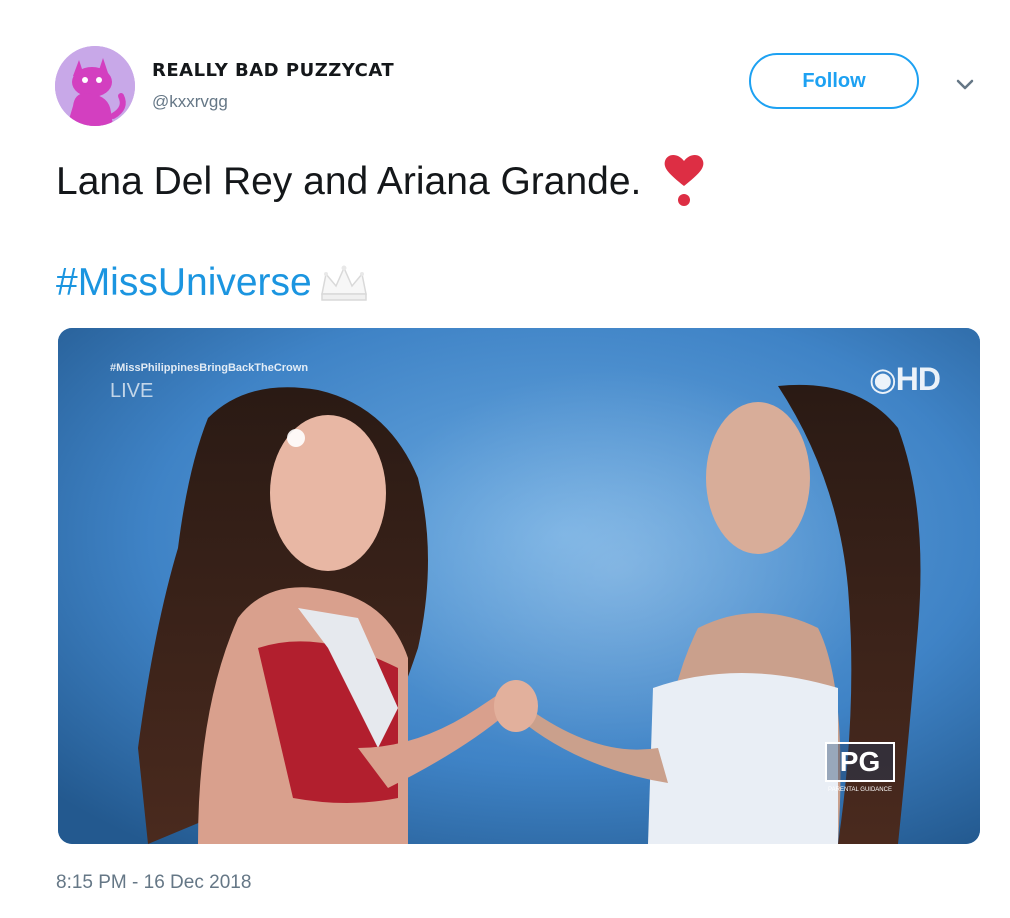 The image size is (1010, 918). Describe the element at coordinates (273, 70) in the screenshot. I see `display-name: REALLY BAD PUZZYCAT` at that location.